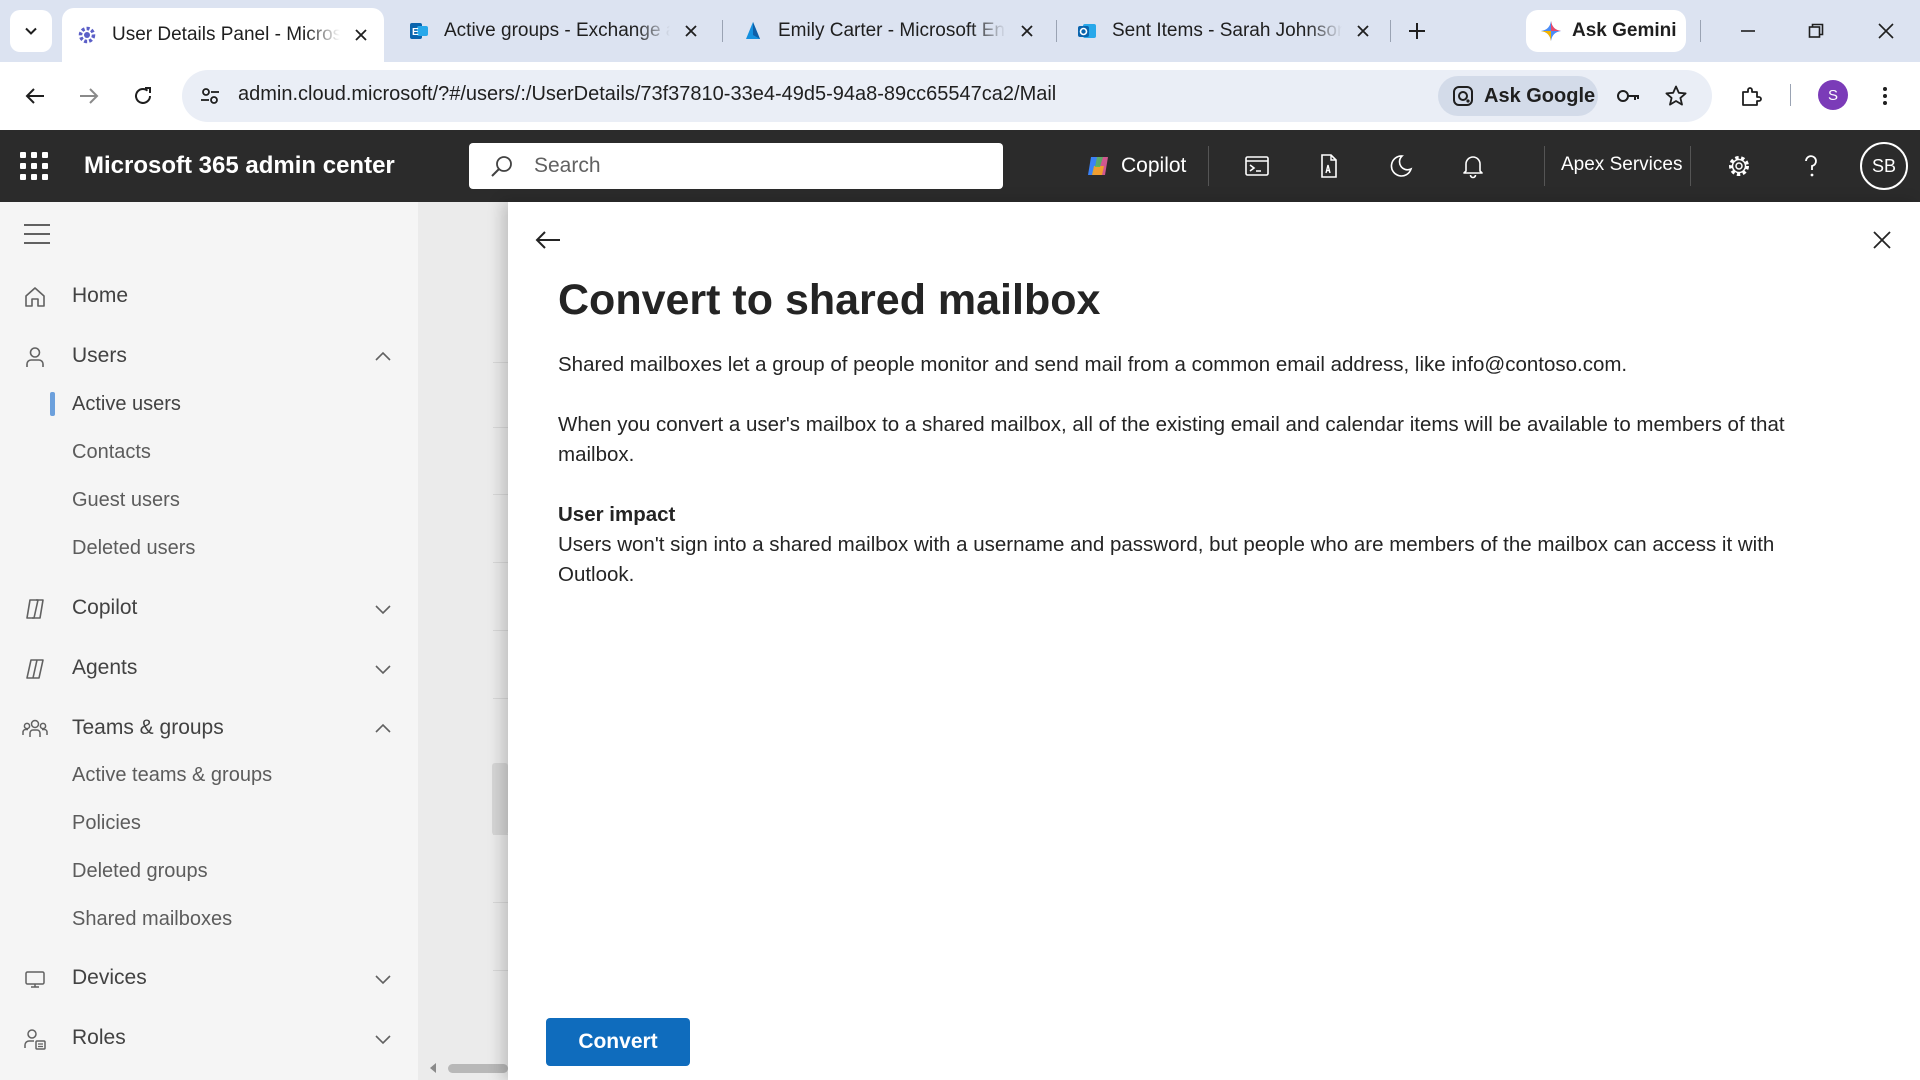 This screenshot has width=1920, height=1080. What do you see at coordinates (1833, 95) in the screenshot?
I see `browser-profile-avatar: S` at bounding box center [1833, 95].